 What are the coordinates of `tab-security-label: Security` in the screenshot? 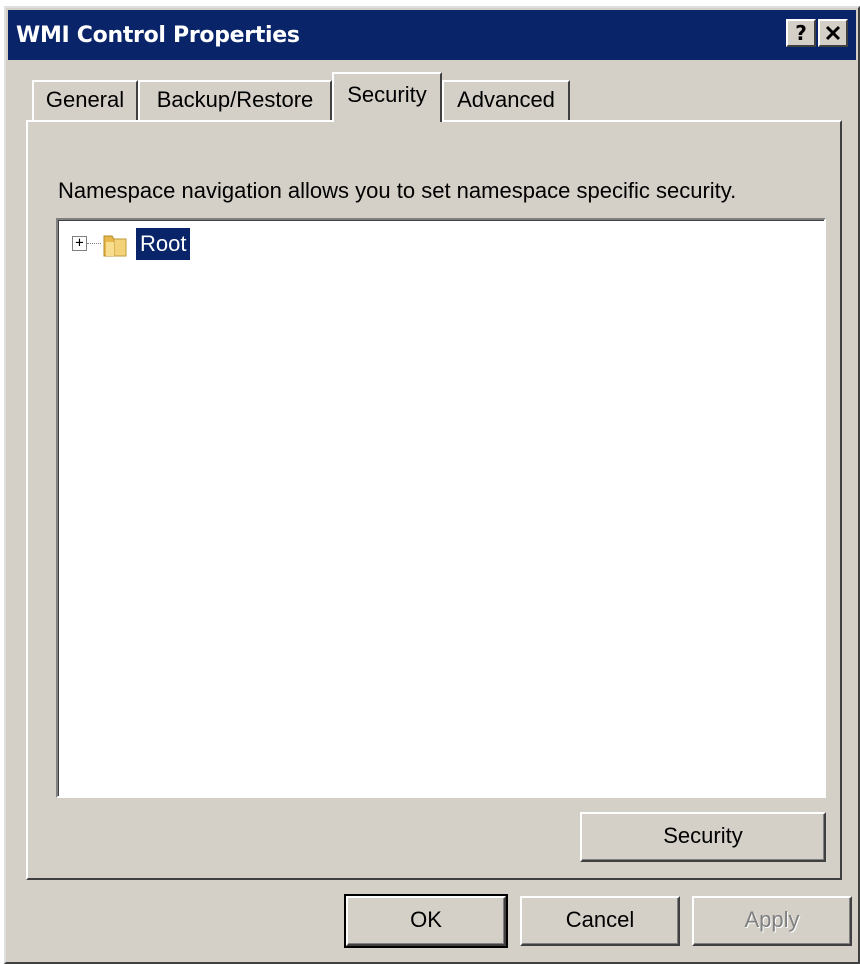 It's located at (387, 94).